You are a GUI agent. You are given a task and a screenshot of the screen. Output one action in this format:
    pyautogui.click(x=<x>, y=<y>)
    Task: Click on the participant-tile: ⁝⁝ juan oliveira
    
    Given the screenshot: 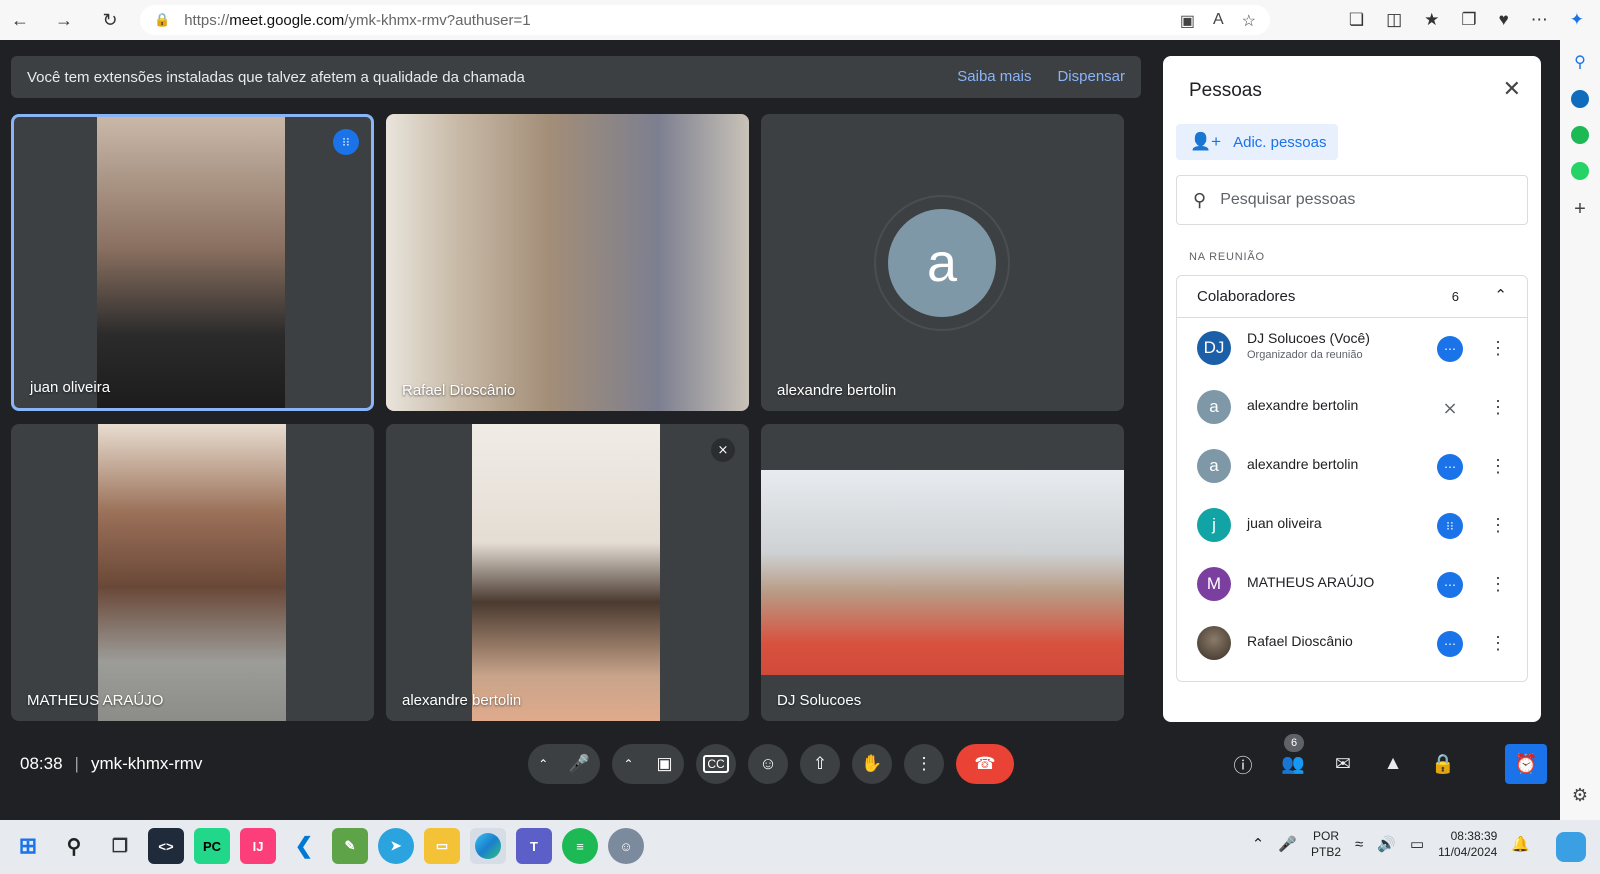 What is the action you would take?
    pyautogui.click(x=192, y=262)
    